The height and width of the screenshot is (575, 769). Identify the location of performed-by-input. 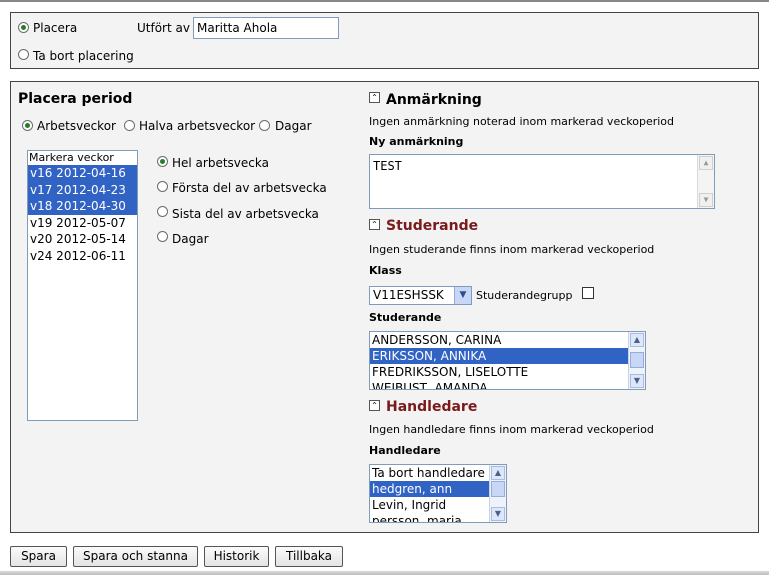
(266, 28).